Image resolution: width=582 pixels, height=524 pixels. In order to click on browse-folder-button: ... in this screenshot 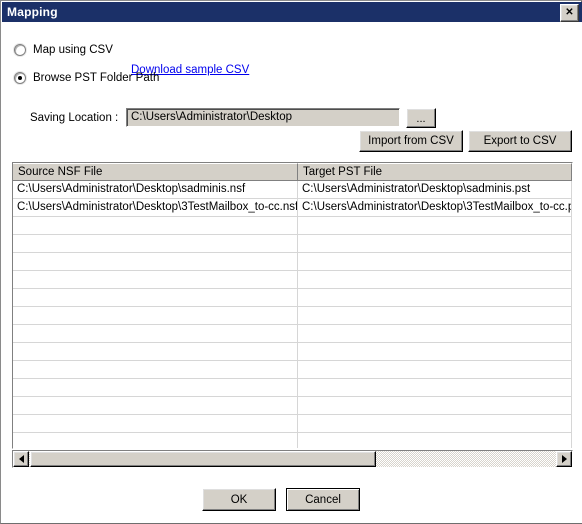, I will do `click(421, 118)`.